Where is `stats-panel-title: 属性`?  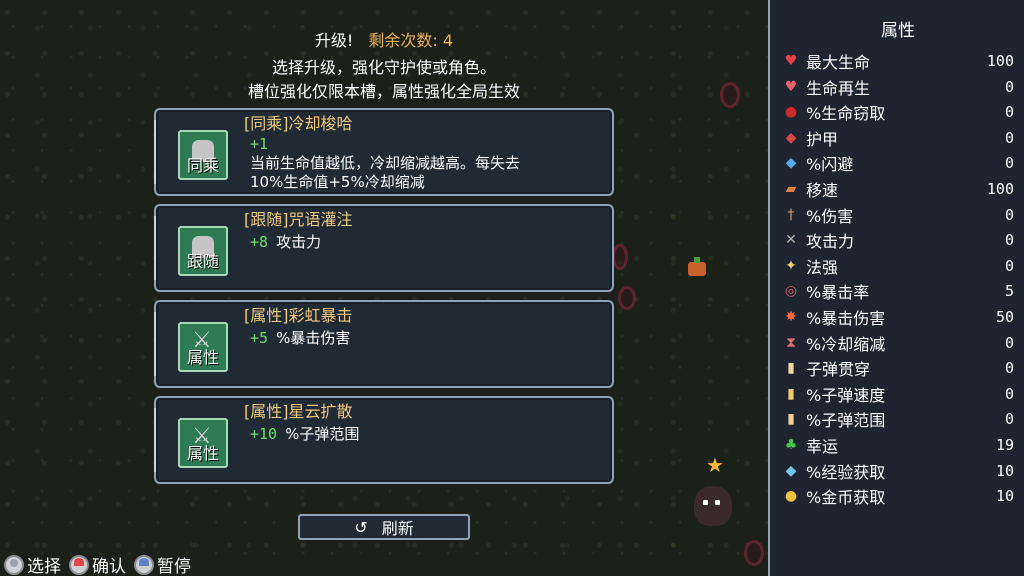 stats-panel-title: 属性 is located at coordinates (898, 31).